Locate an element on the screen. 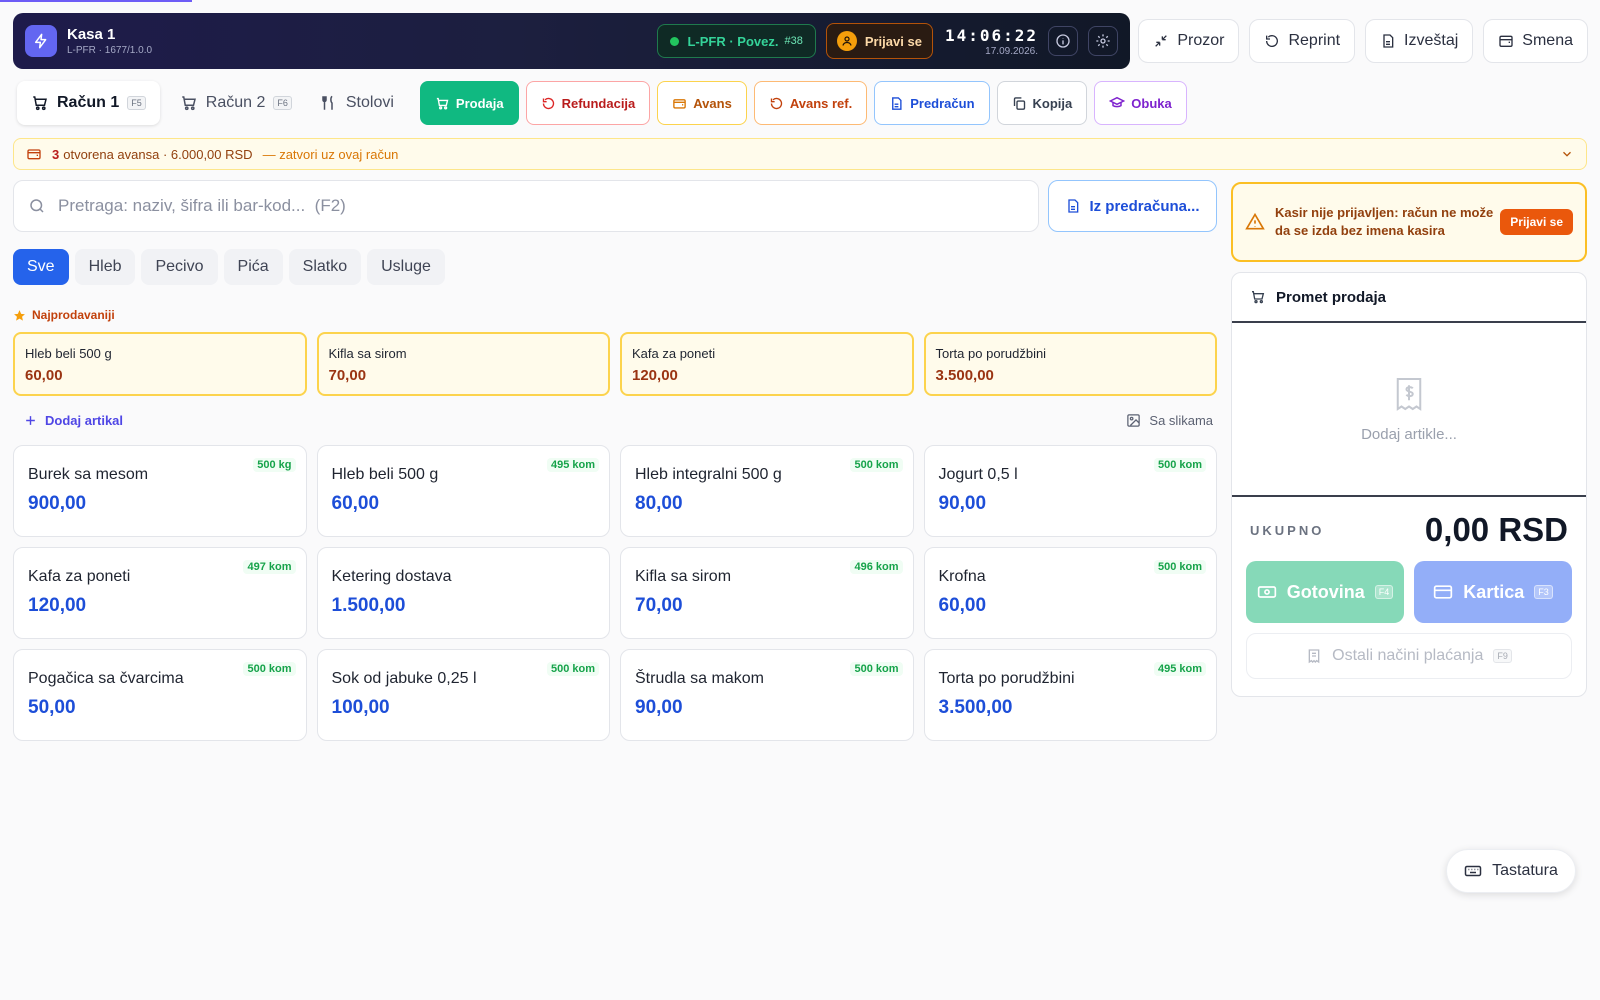  bestseller-card: Kafa za poneti 120,00 is located at coordinates (767, 364).